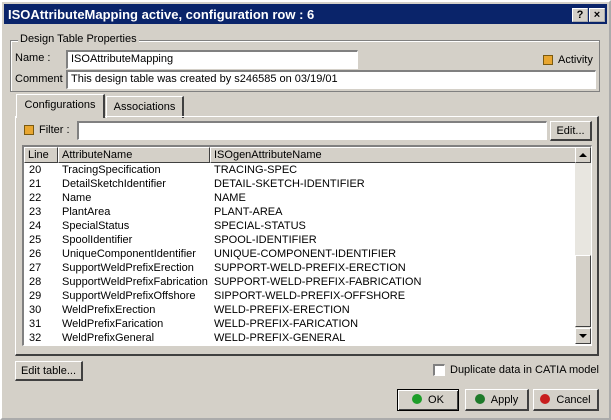  What do you see at coordinates (35, 170) in the screenshot?
I see `cell-line: 20` at bounding box center [35, 170].